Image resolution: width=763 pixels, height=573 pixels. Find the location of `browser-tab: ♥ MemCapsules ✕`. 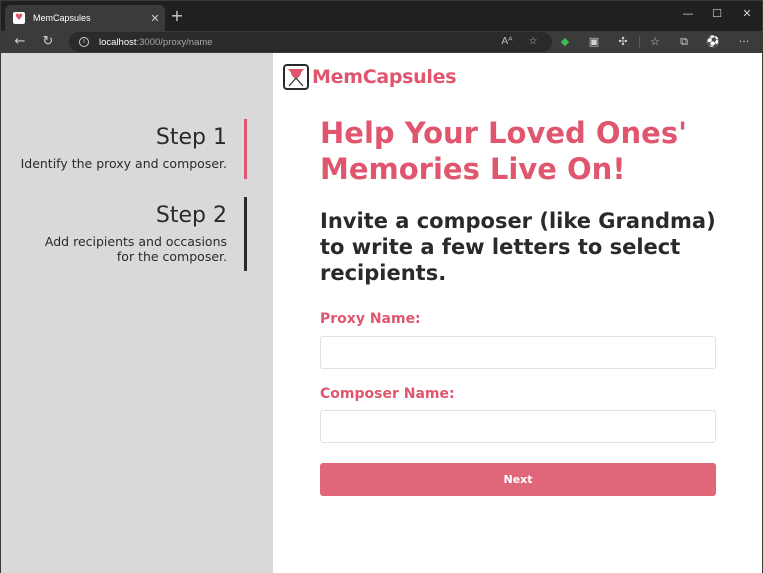

browser-tab: ♥ MemCapsules ✕ is located at coordinates (85, 18).